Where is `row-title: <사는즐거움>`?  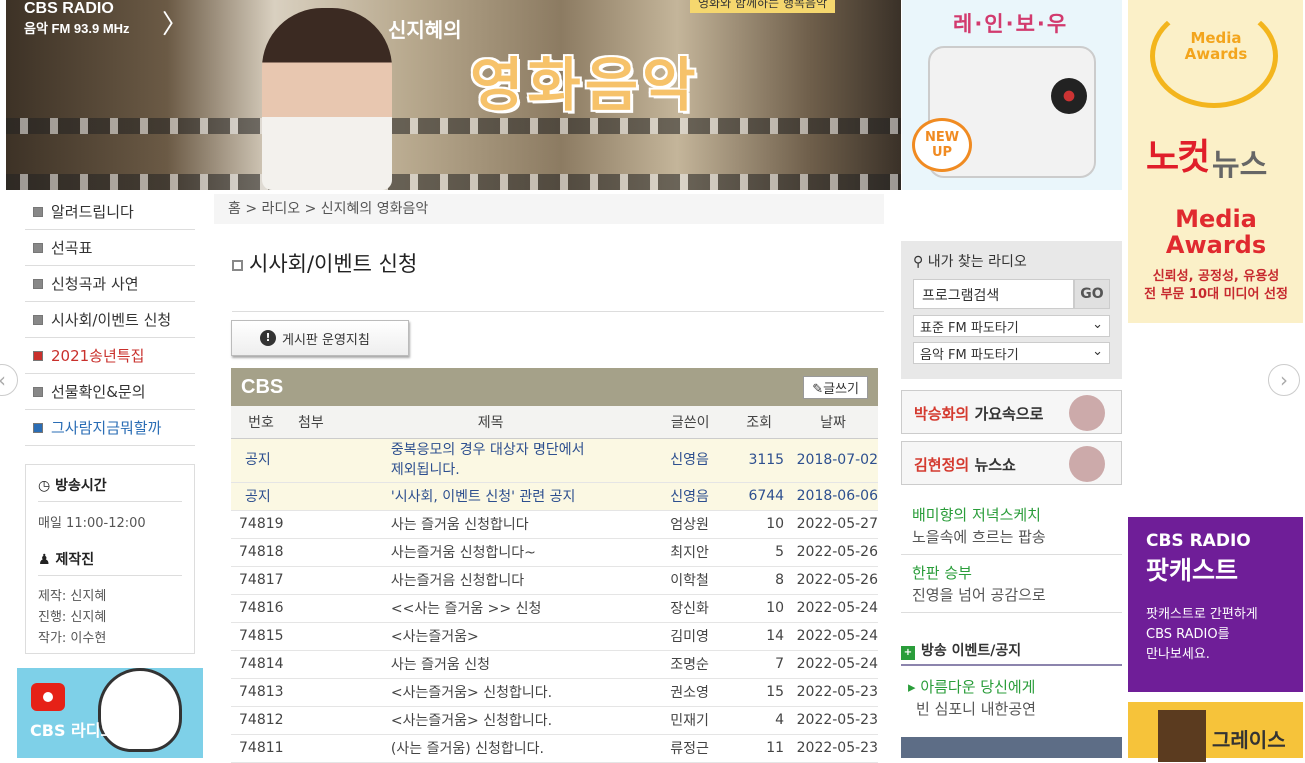 row-title: <사는즐거움> is located at coordinates (490, 636).